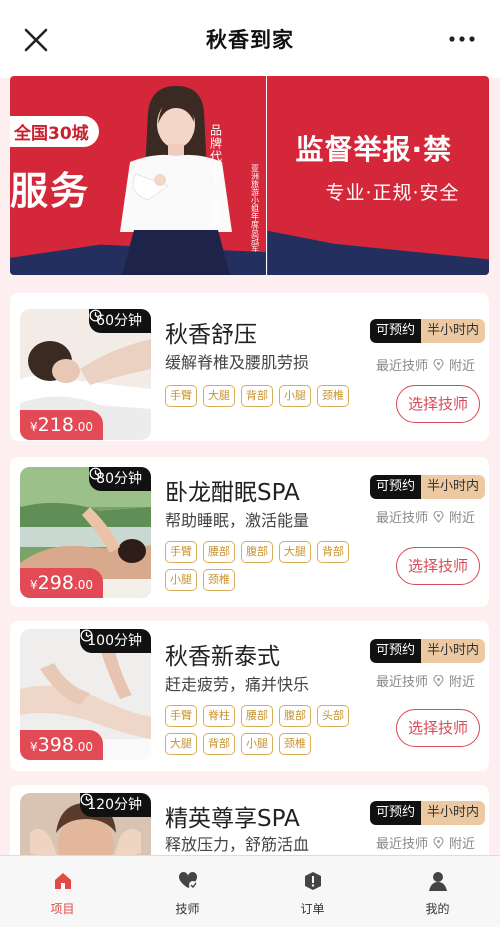  Describe the element at coordinates (138, 175) in the screenshot. I see `banner-slide-ambassador: 全国30城 服务 品牌代言人：夏双 亚洲旅游小姐年度总冠军` at that location.